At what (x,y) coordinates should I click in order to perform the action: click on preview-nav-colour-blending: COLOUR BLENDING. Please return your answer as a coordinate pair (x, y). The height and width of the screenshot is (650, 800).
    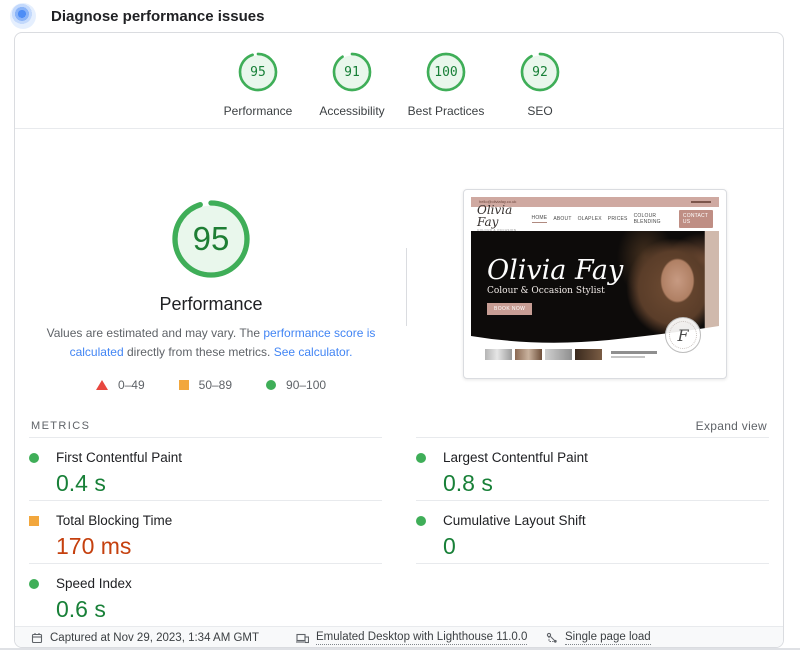
    Looking at the image, I should click on (647, 219).